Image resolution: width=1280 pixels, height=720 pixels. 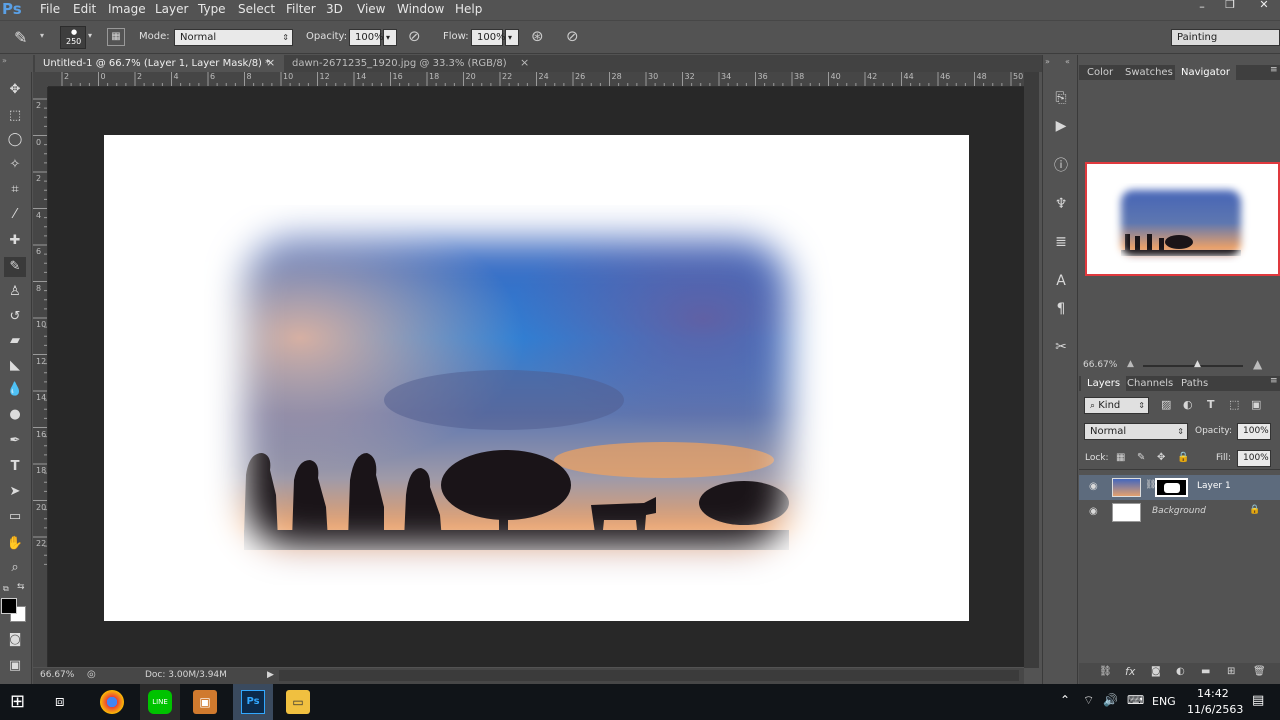 What do you see at coordinates (537, 36) in the screenshot?
I see `airbrush-icon: ⊛` at bounding box center [537, 36].